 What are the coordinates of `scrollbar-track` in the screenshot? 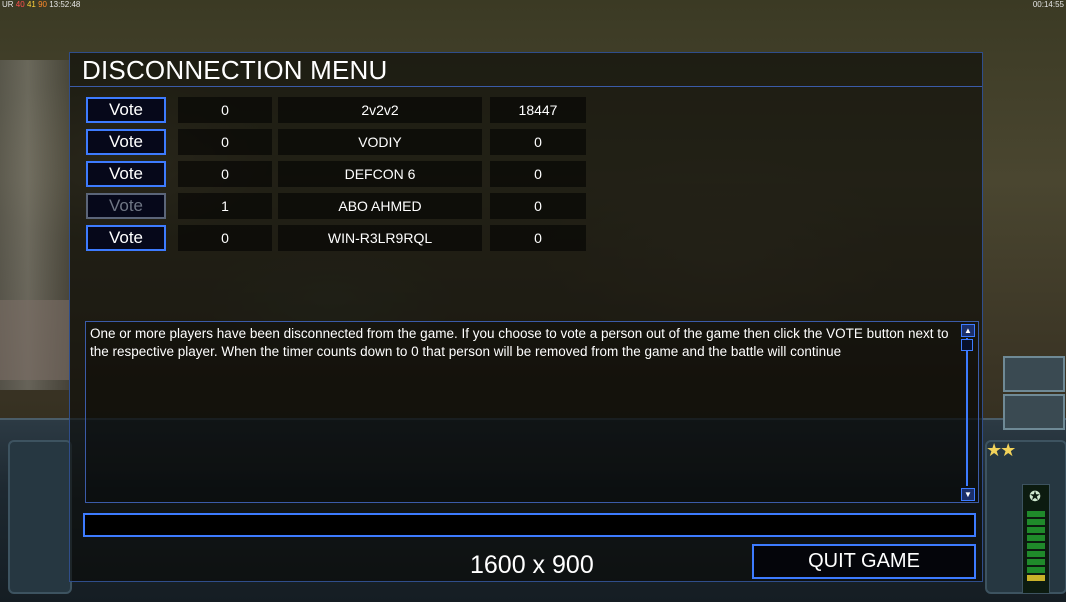 It's located at (967, 412).